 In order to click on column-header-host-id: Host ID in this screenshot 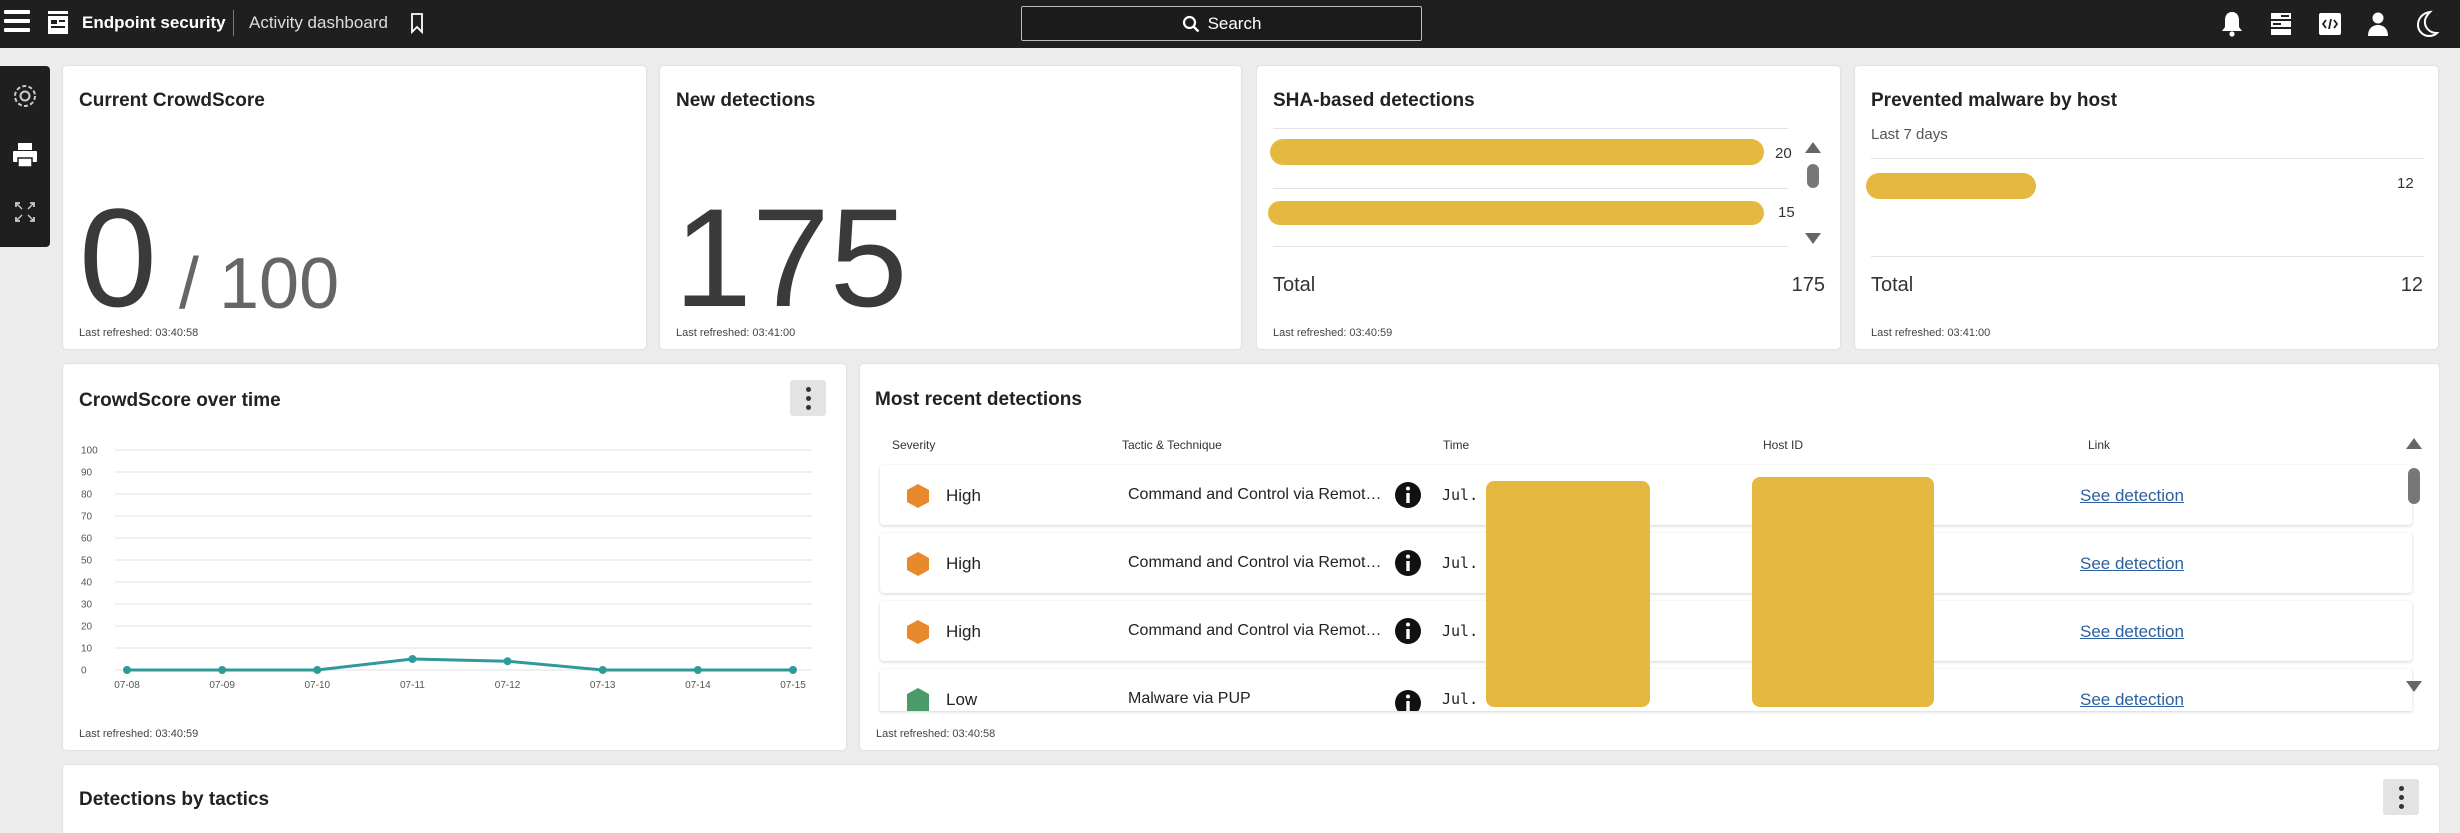, I will do `click(1783, 445)`.